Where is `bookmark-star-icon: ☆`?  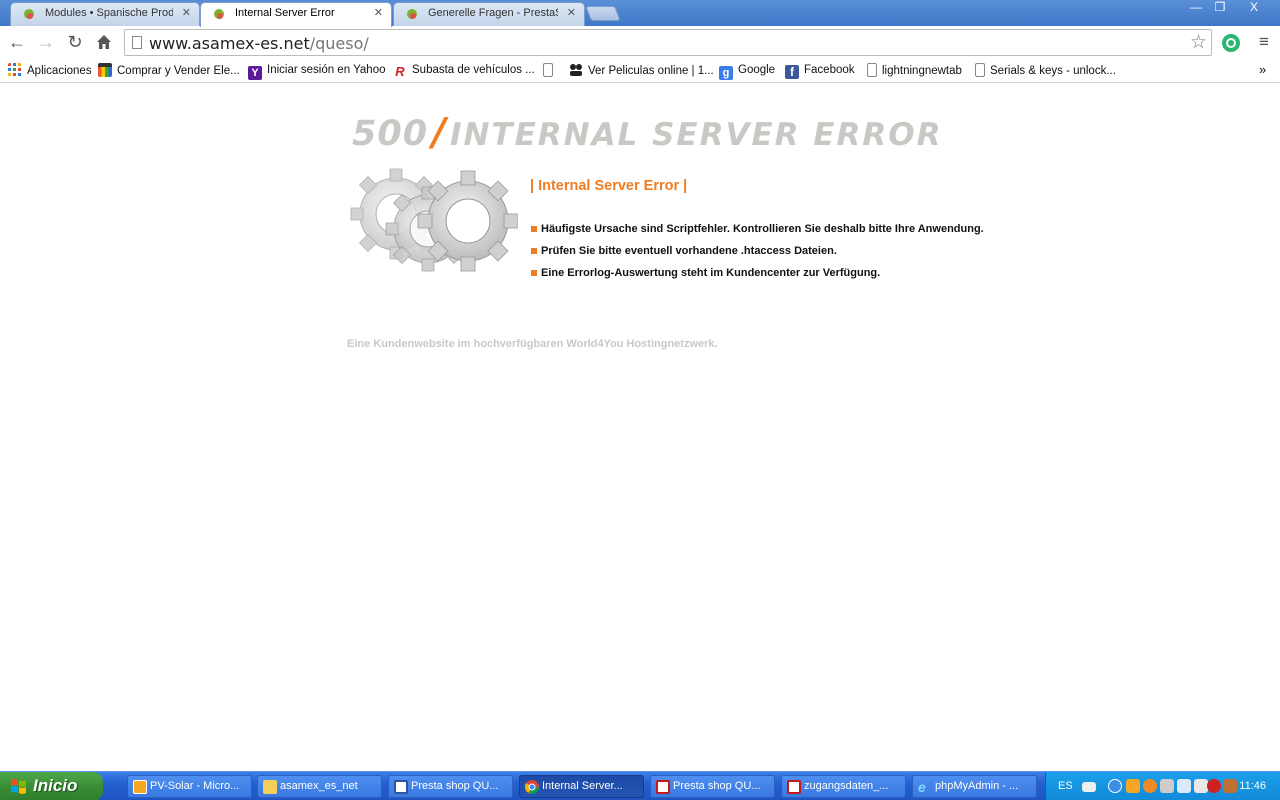
bookmark-star-icon: ☆ is located at coordinates (1198, 42).